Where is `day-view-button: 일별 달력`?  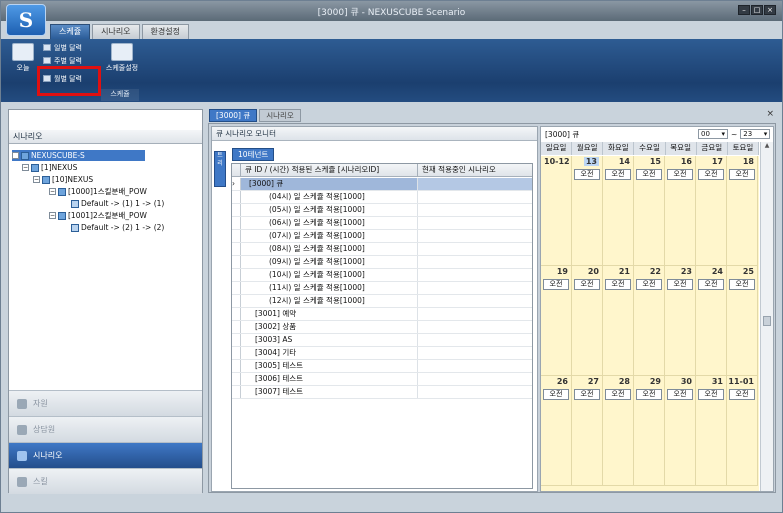 day-view-button: 일별 달력 is located at coordinates (73, 47).